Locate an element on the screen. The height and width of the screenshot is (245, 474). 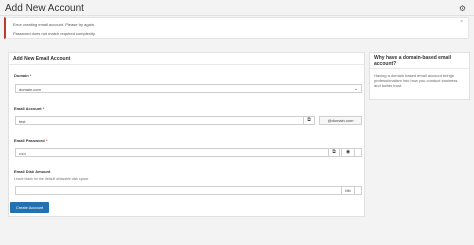
disk-unit: Mb is located at coordinates (348, 190).